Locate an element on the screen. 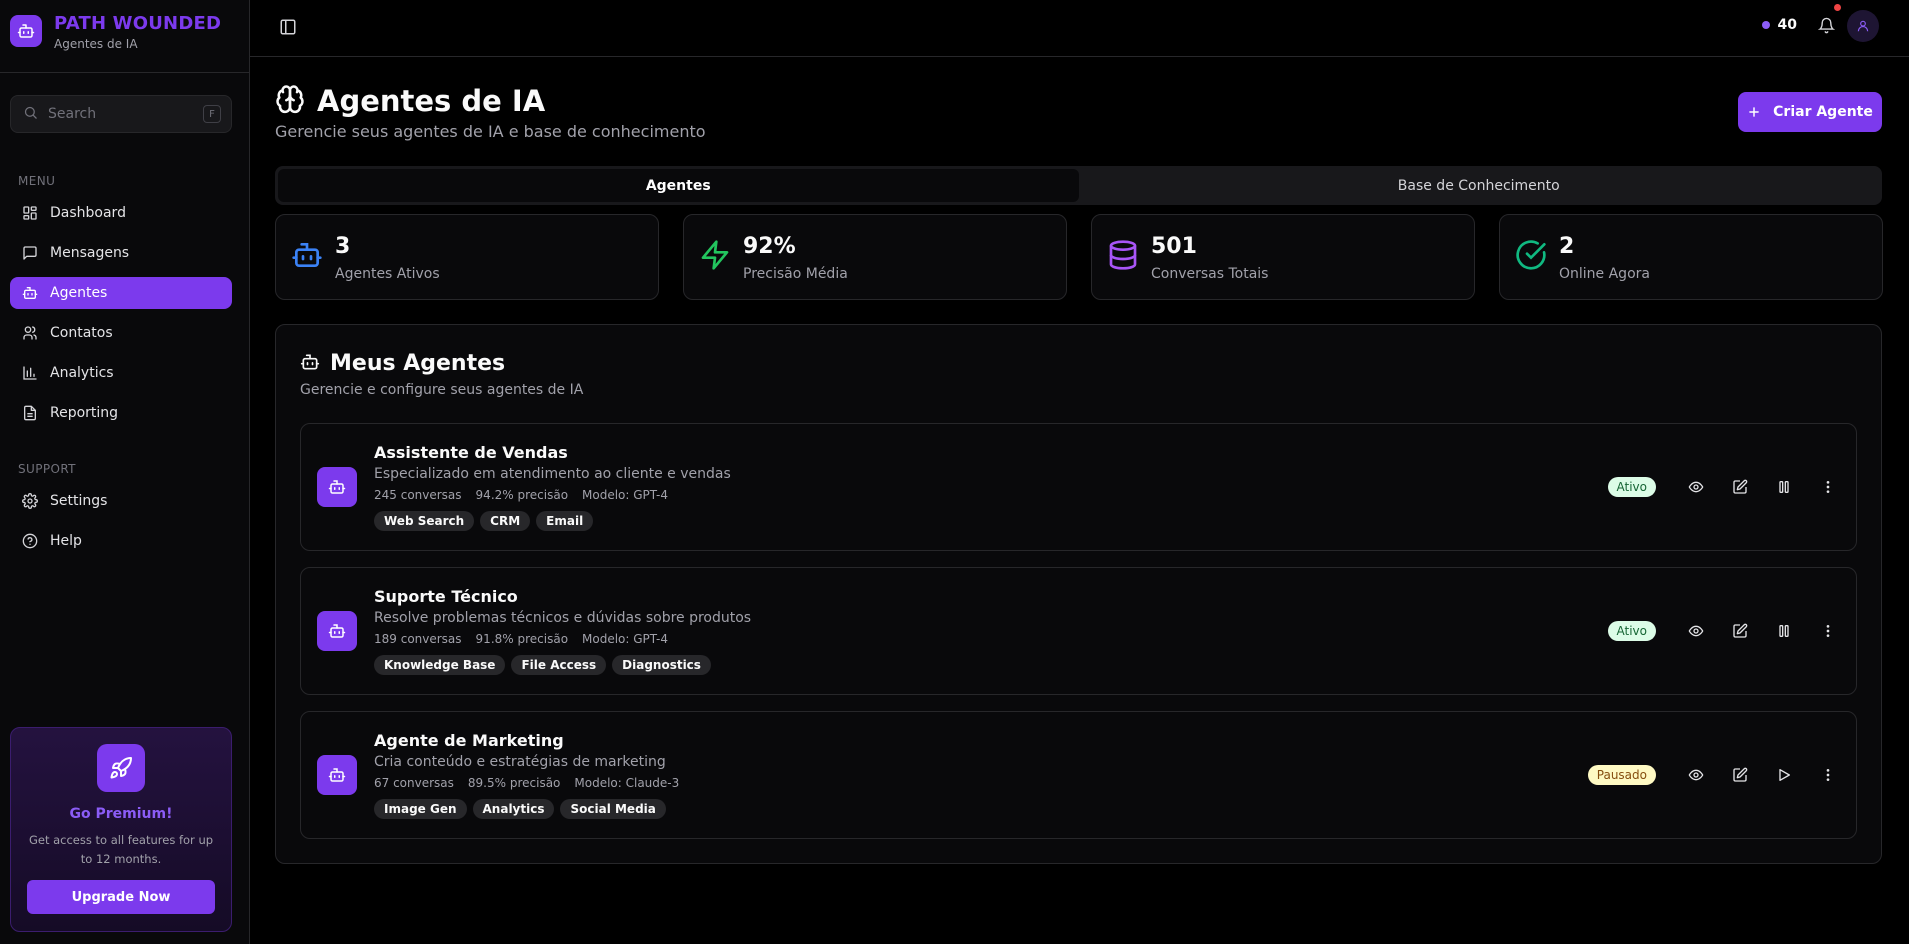  file-icon is located at coordinates (30, 413).